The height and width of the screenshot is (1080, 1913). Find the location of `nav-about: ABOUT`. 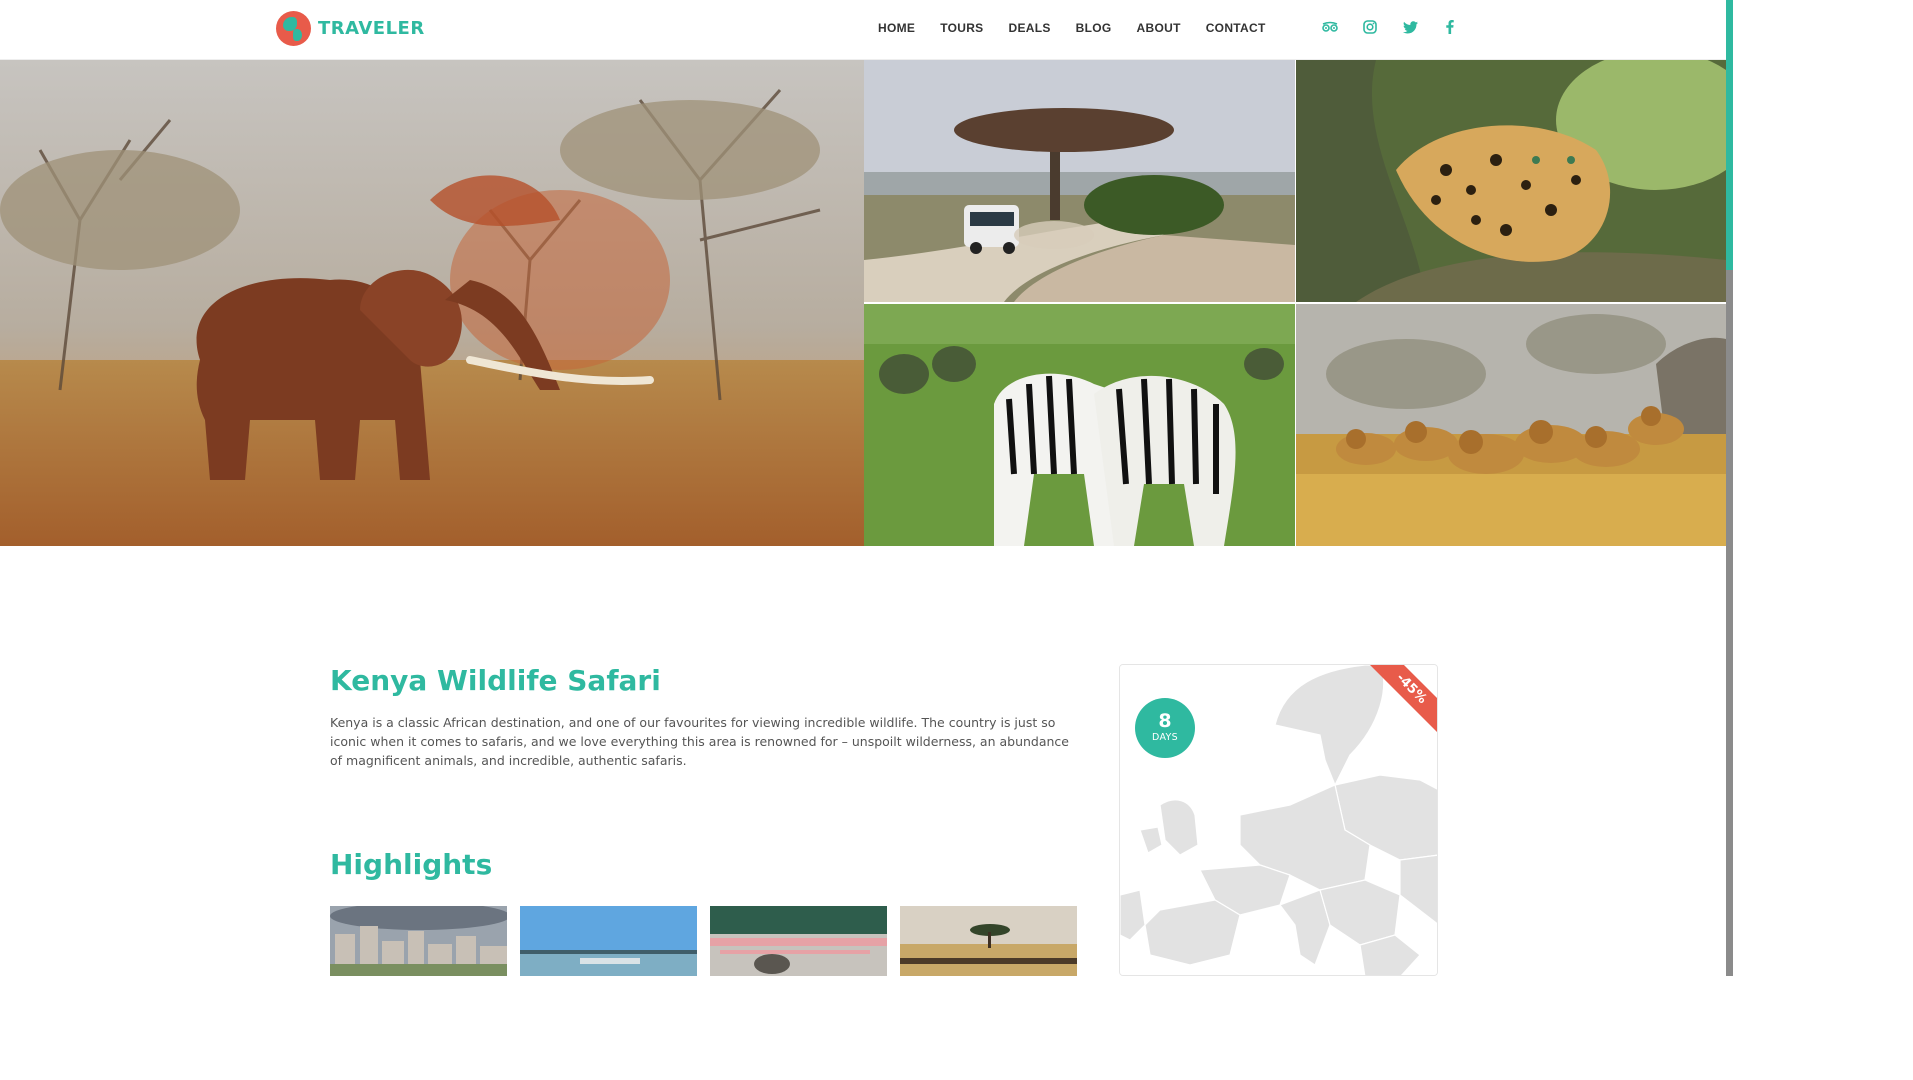

nav-about: ABOUT is located at coordinates (1159, 28).